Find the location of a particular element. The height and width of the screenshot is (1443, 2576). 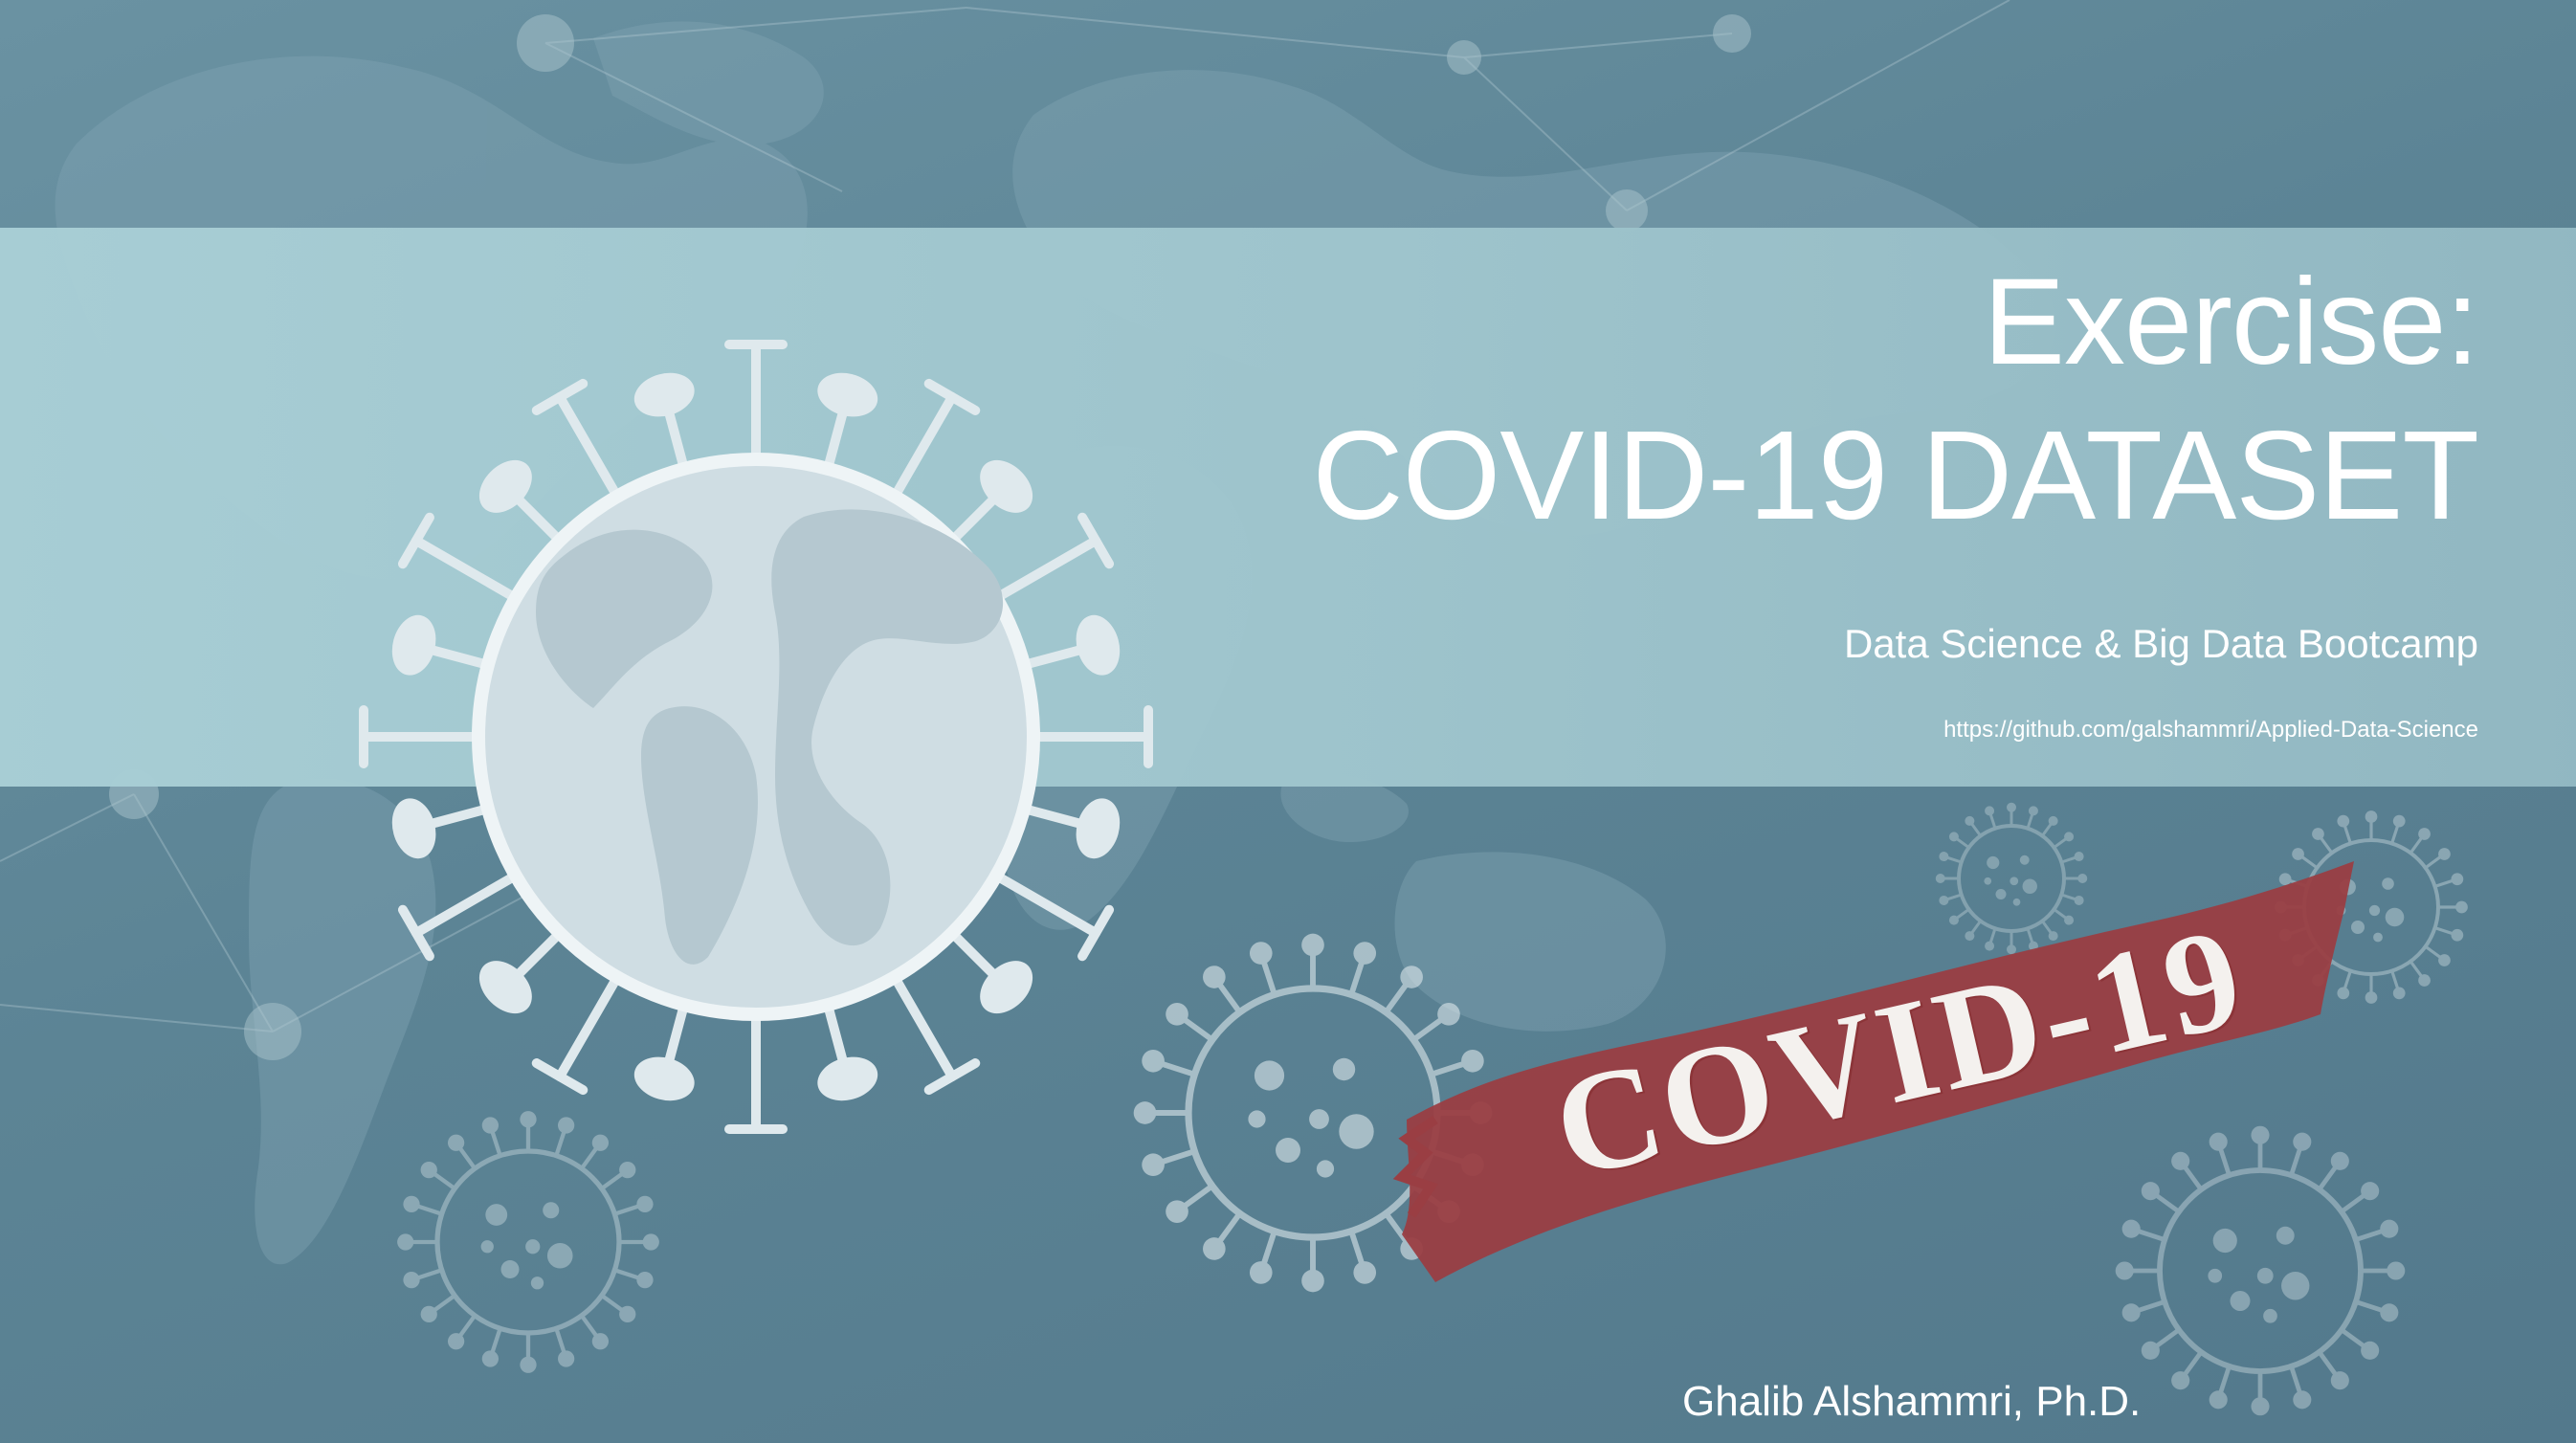

subtitle: Data Science & Big Data Bootcamp is located at coordinates (2160, 643).